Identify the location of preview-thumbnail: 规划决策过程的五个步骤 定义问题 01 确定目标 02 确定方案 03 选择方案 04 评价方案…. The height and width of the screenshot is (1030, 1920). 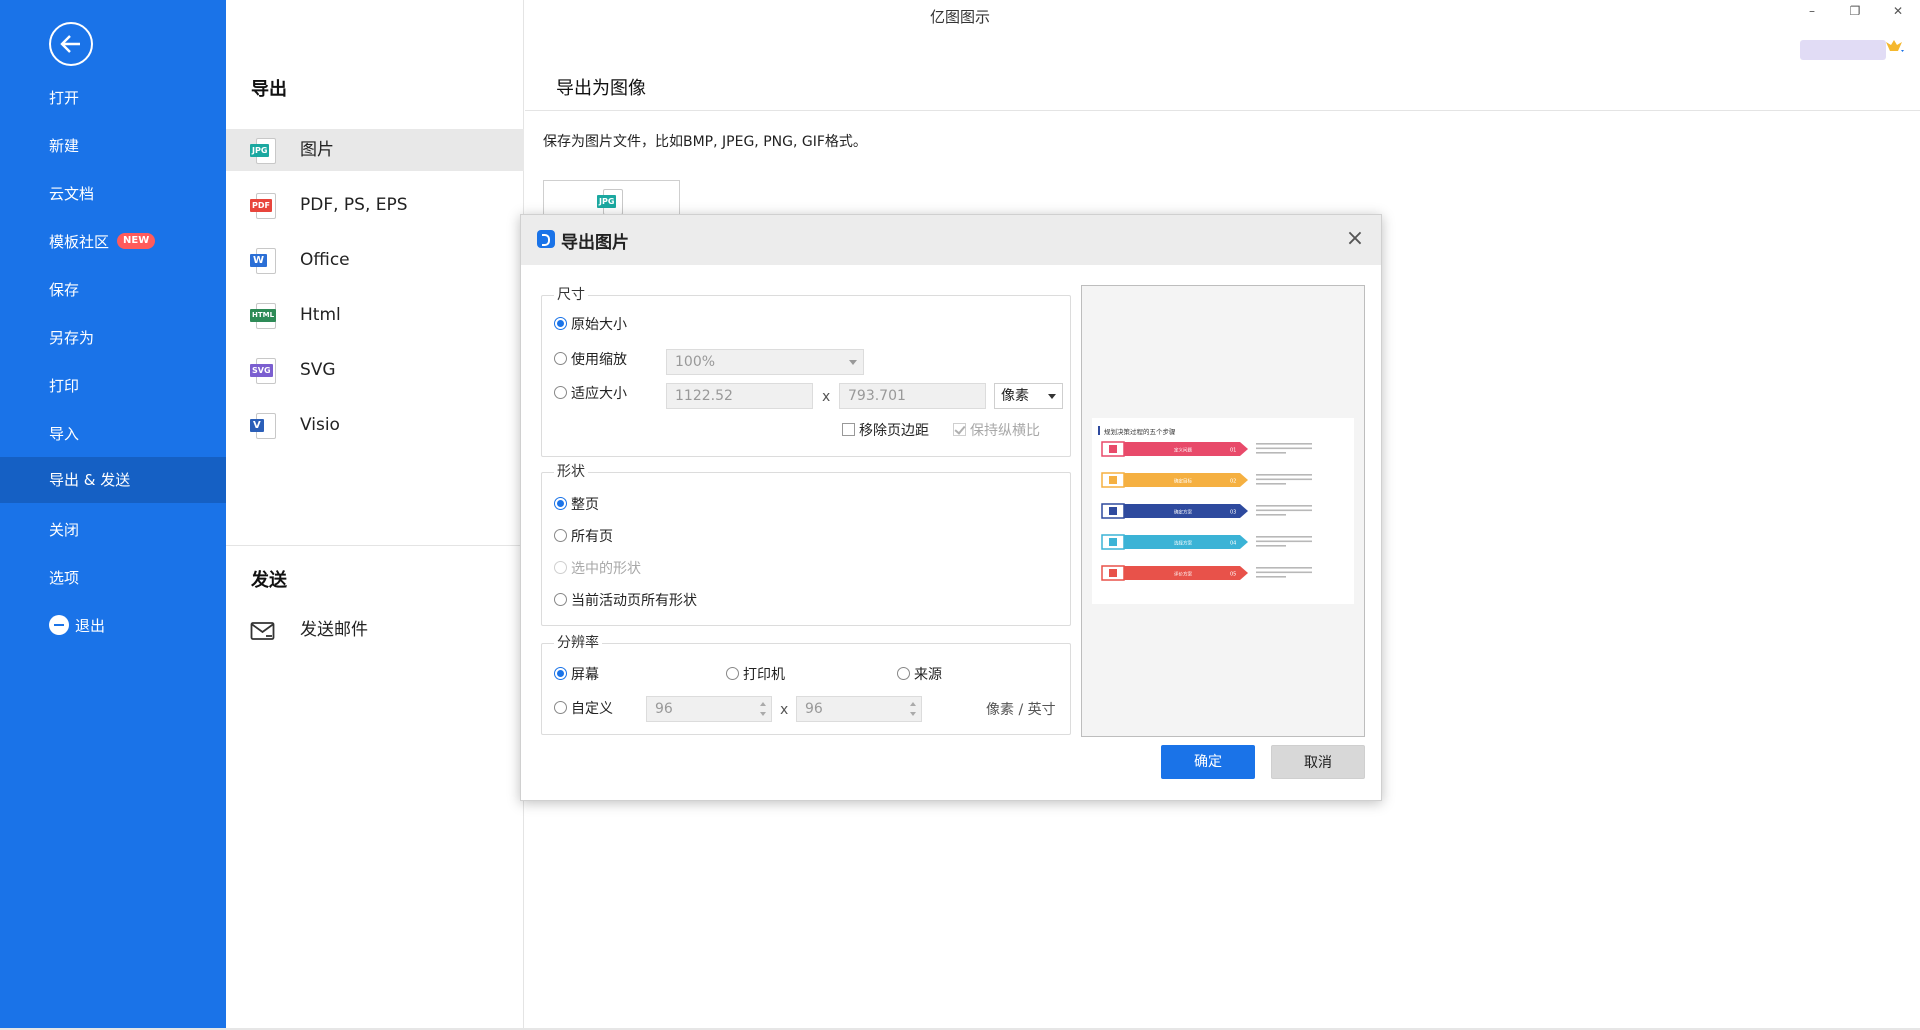
(1223, 511).